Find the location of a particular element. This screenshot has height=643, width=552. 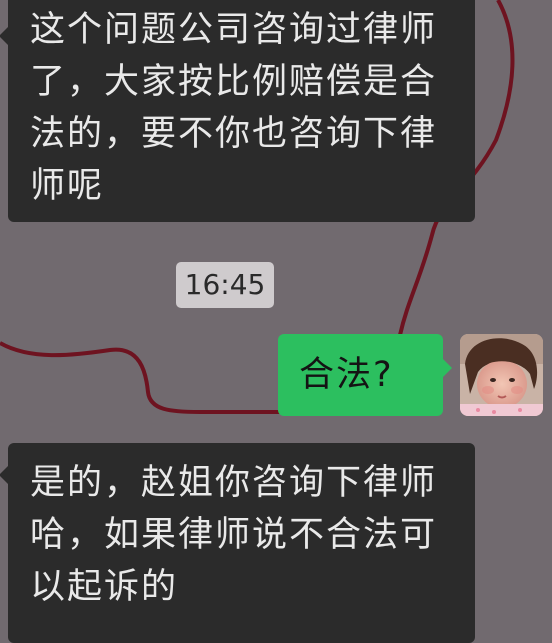

message-line: 这个问题公司咨询过律师 is located at coordinates (234, 30).